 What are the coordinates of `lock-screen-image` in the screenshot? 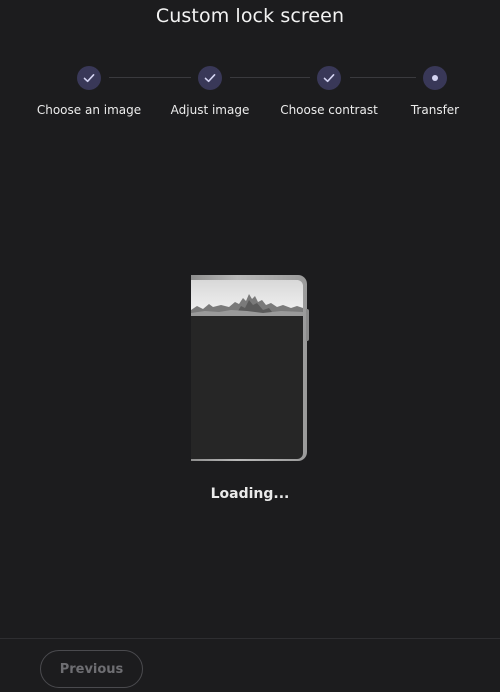 It's located at (247, 298).